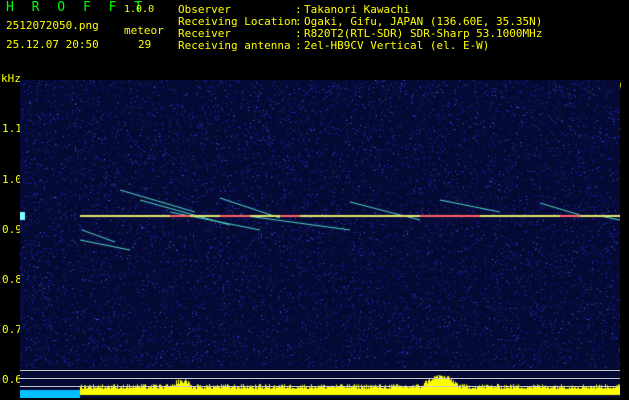 This screenshot has height=400, width=629. I want to click on meteor-count: 29, so click(145, 44).